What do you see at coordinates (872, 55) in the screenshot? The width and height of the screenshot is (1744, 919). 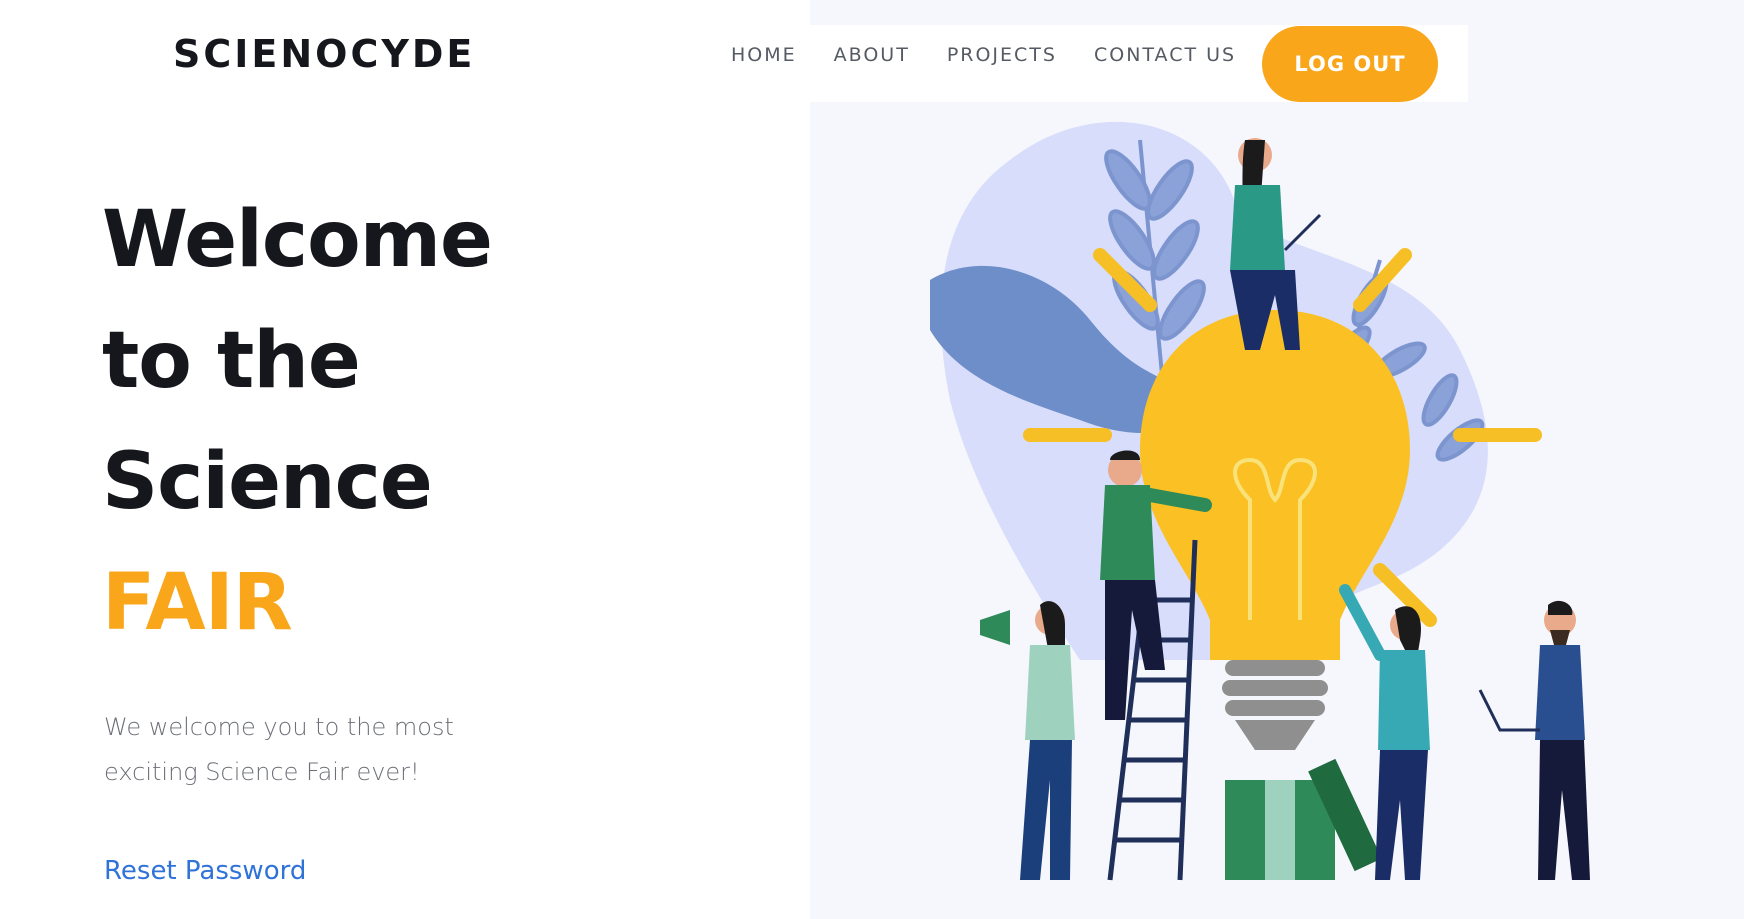 I see `nav-about-link: ABOUT` at bounding box center [872, 55].